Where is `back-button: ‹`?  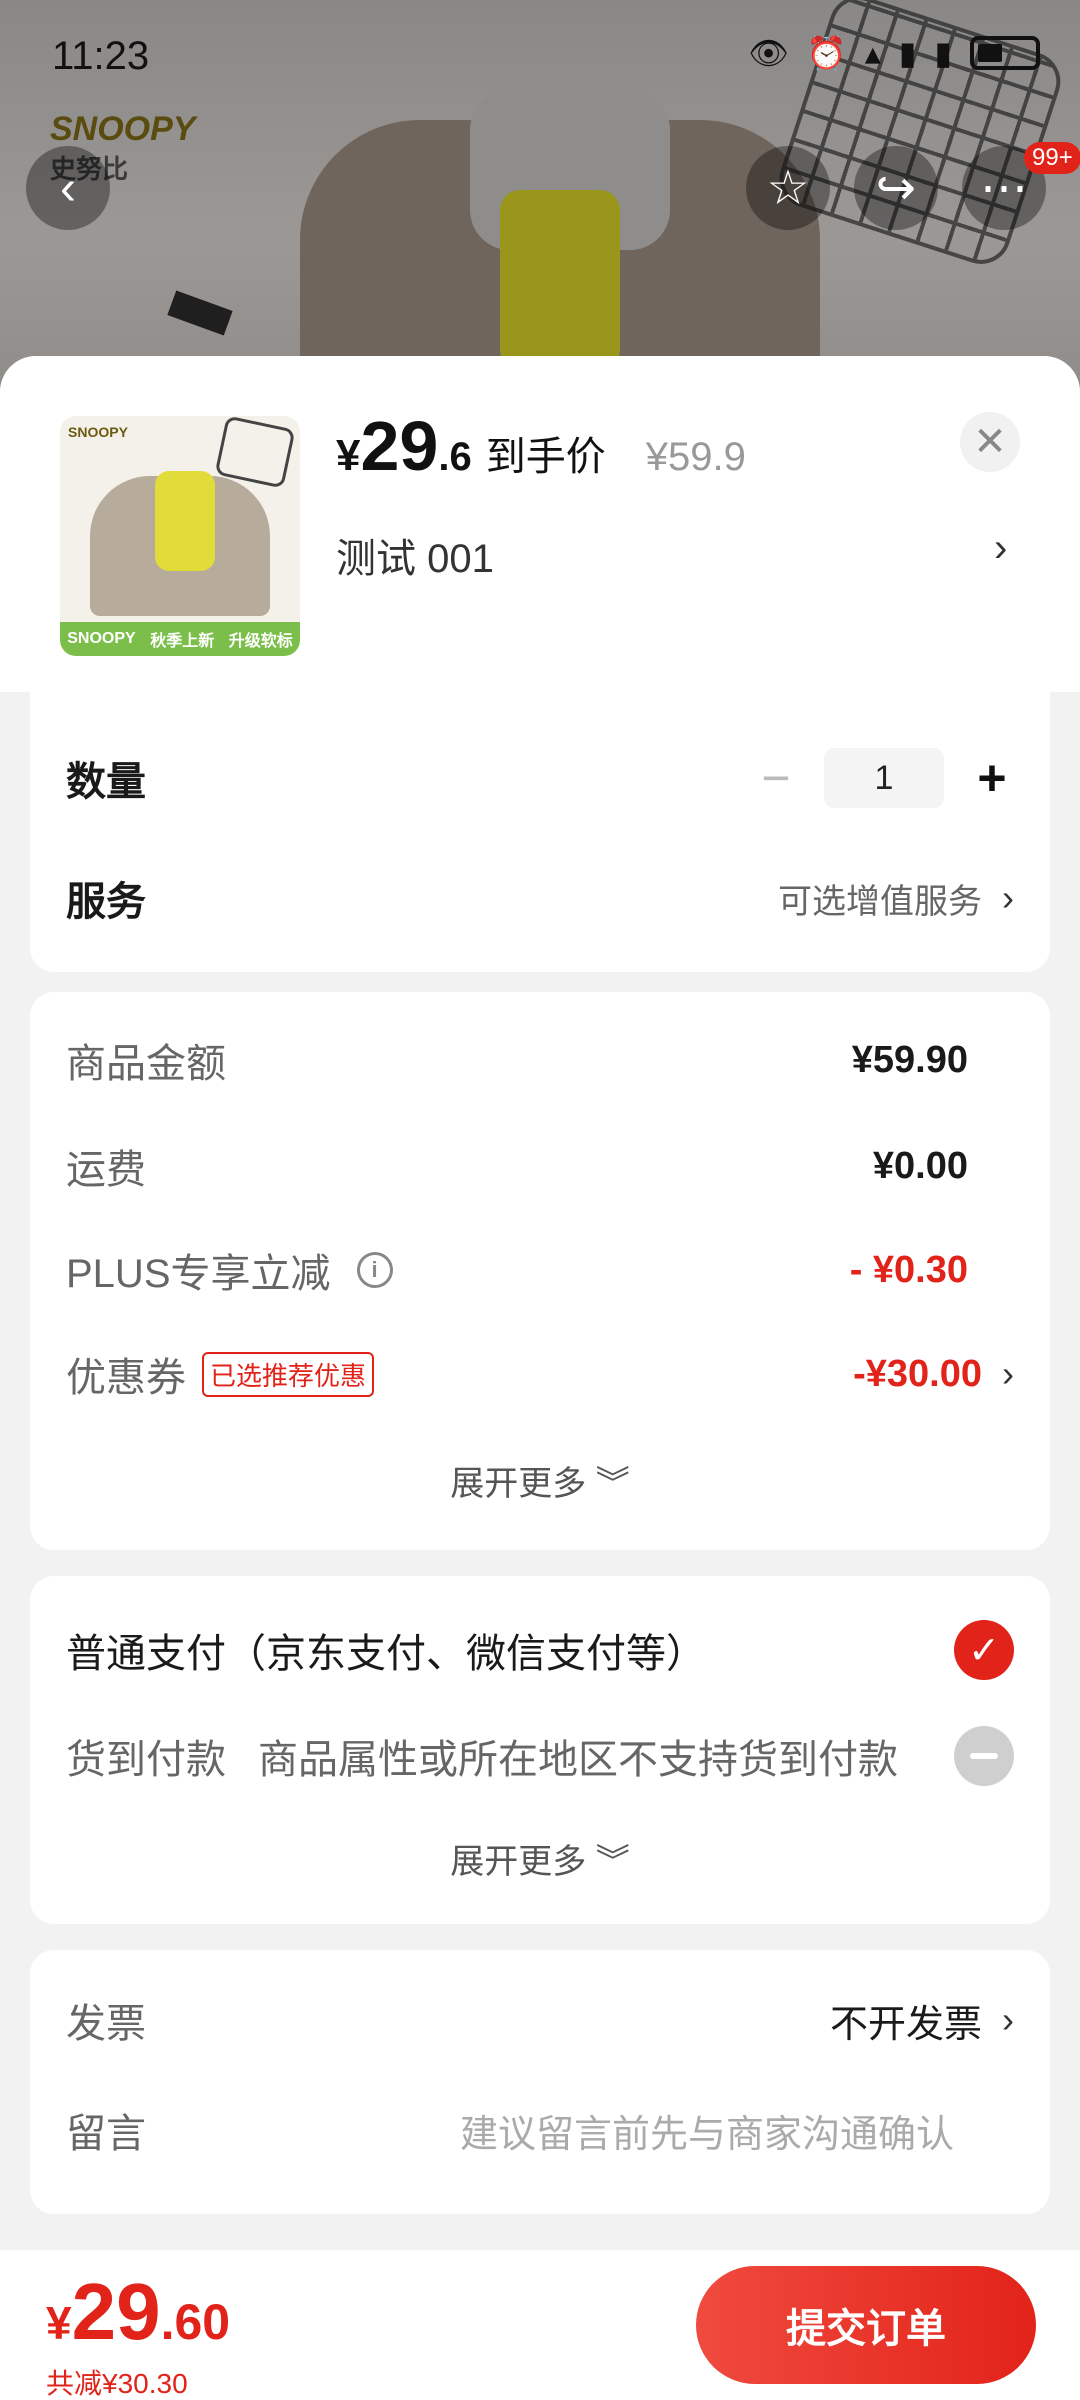 back-button: ‹ is located at coordinates (68, 188).